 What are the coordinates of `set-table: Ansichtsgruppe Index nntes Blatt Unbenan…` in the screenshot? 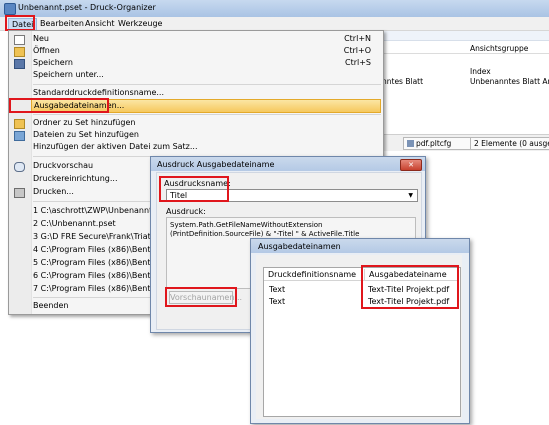 It's located at (465, 87).